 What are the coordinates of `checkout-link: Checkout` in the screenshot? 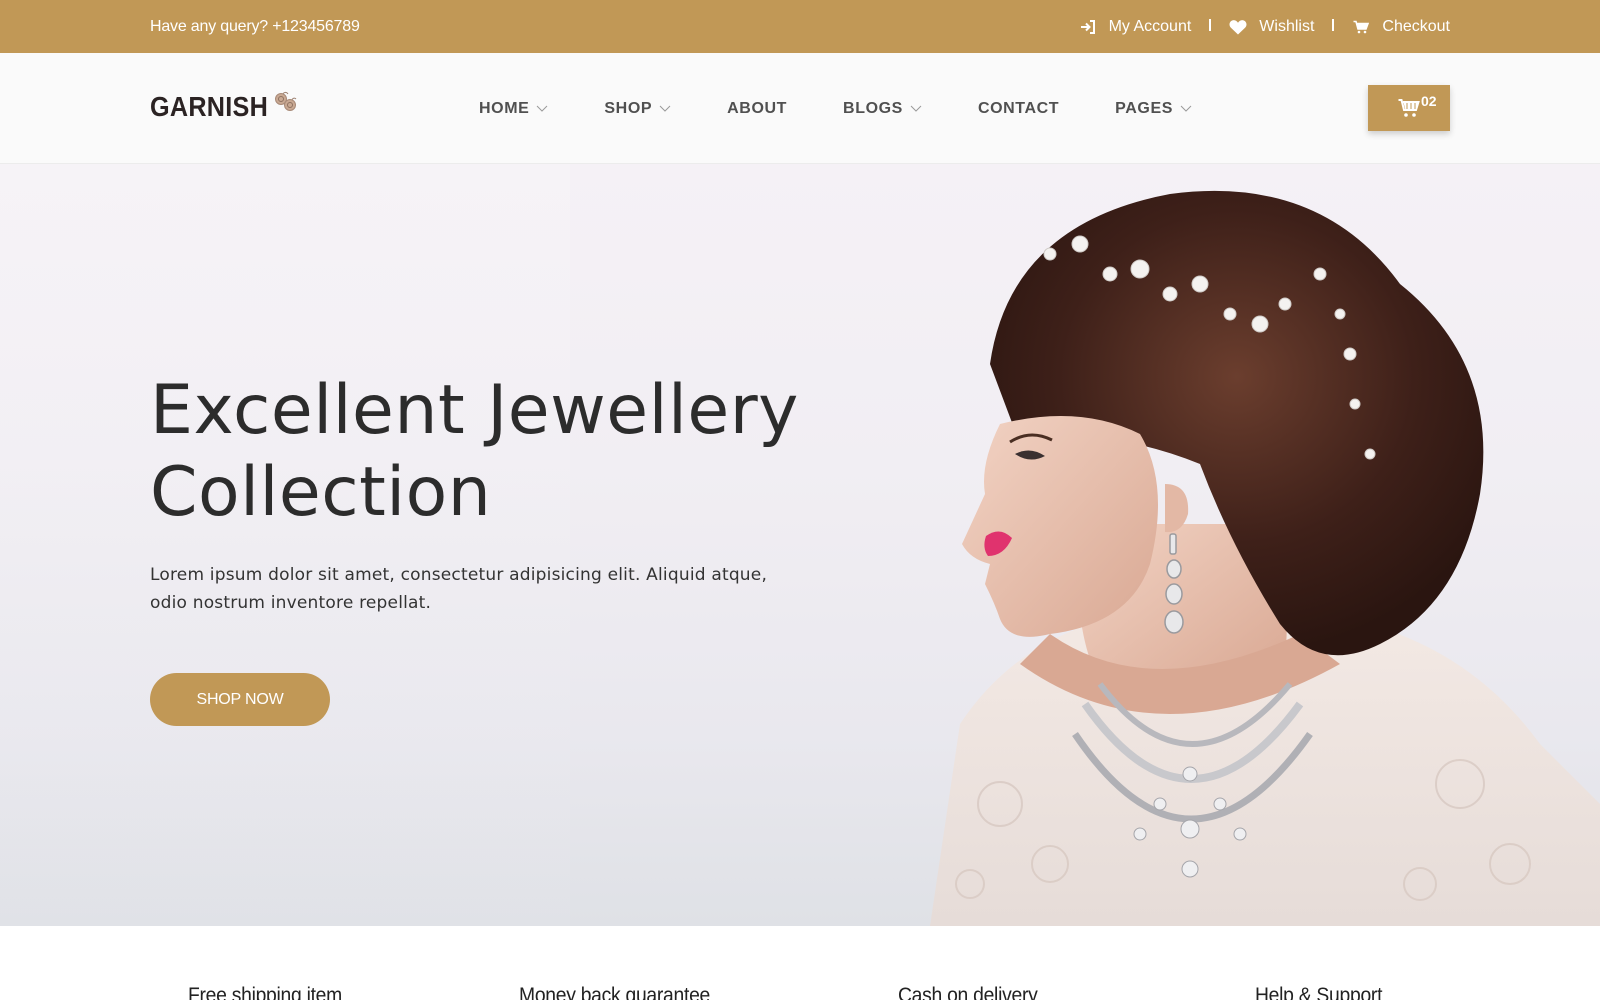 It's located at (1401, 27).